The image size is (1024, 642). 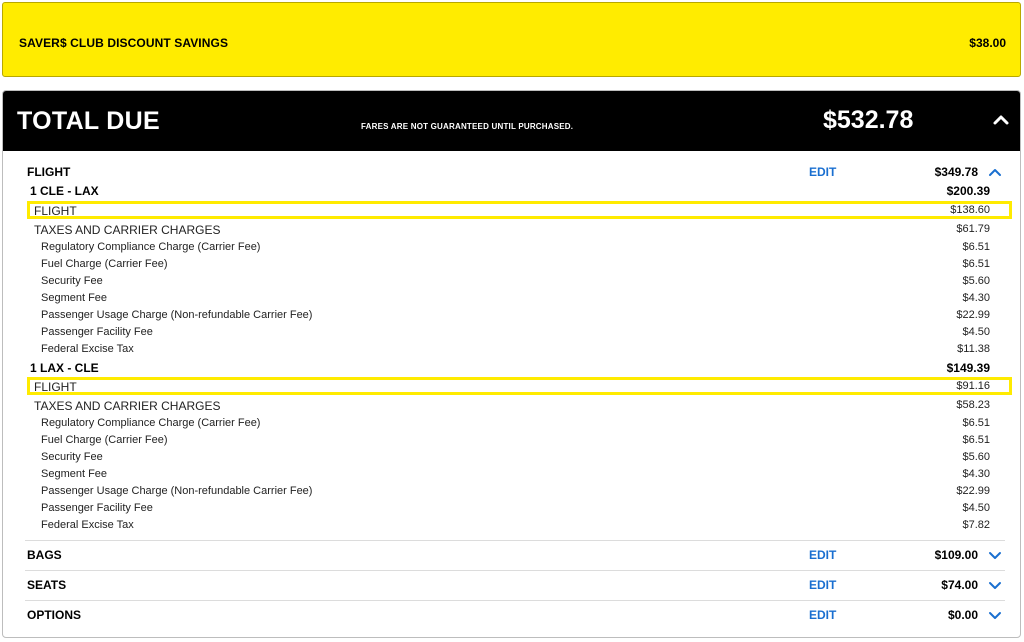 What do you see at coordinates (44, 555) in the screenshot?
I see `bags-section-label: BAGS` at bounding box center [44, 555].